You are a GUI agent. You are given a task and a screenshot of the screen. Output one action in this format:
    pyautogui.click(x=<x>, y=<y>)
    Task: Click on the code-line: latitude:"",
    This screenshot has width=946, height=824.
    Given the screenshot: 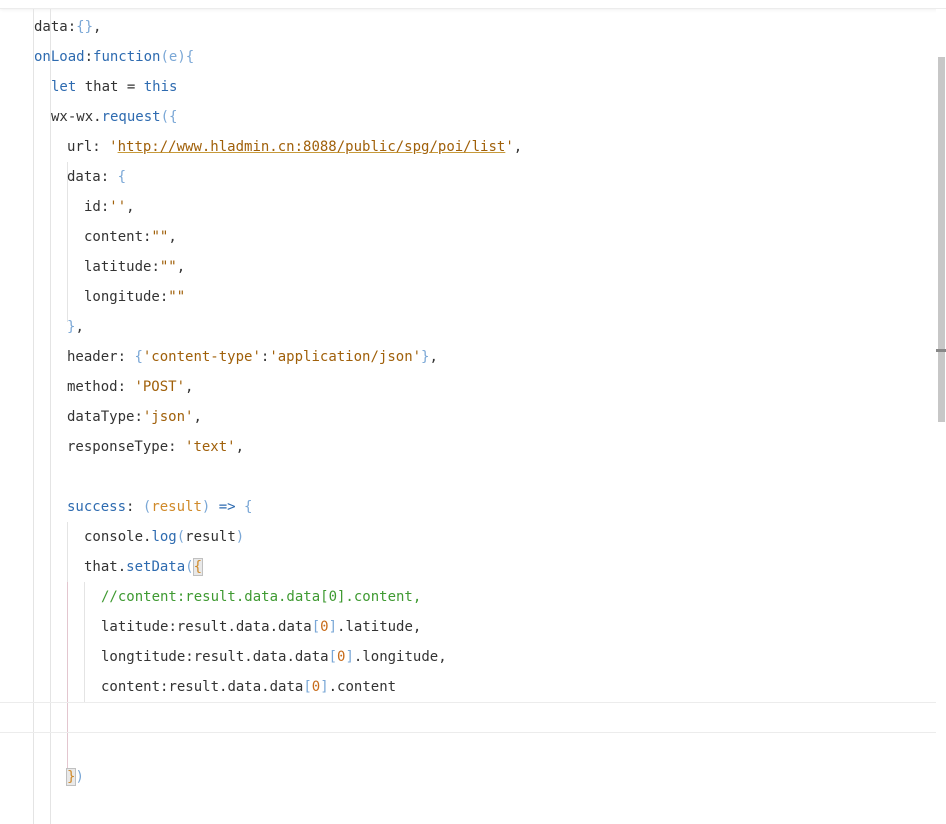 What is the action you would take?
    pyautogui.click(x=134, y=267)
    